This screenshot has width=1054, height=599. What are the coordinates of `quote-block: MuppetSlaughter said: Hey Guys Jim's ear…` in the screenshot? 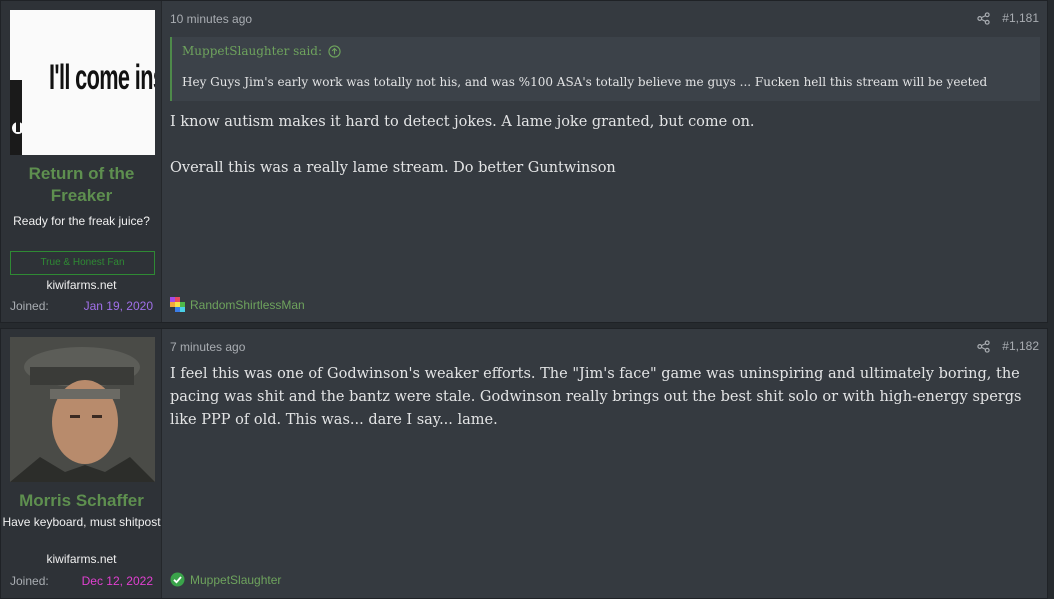 It's located at (605, 69).